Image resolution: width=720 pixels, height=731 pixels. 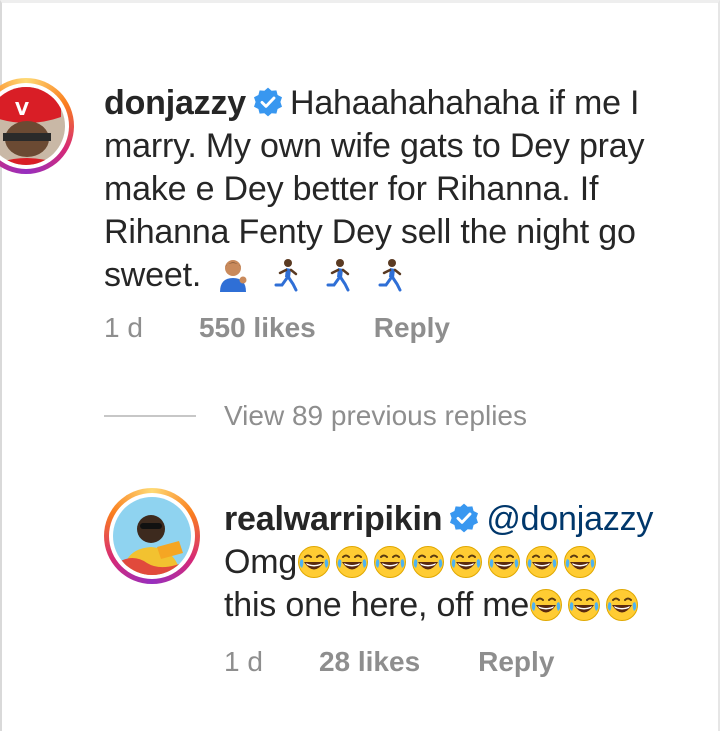 I want to click on man-tipping-hand-icon, so click(x=233, y=276).